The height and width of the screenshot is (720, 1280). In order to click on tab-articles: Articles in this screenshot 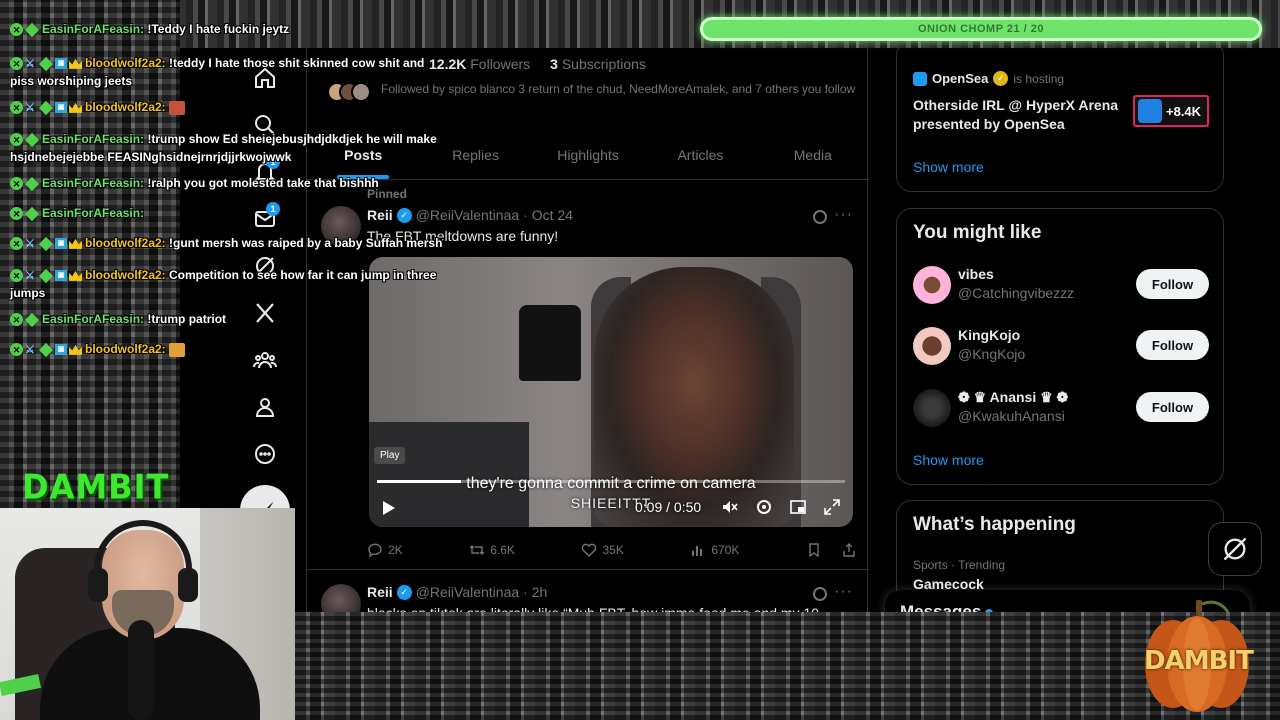, I will do `click(700, 154)`.